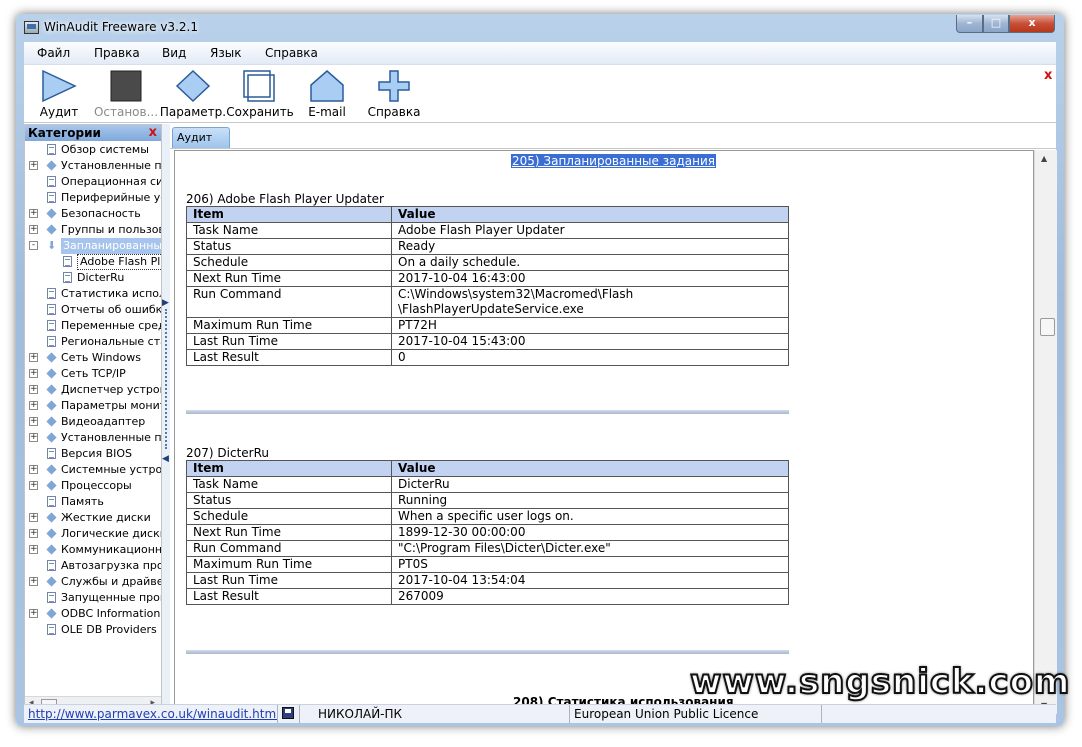 The height and width of the screenshot is (747, 1082). What do you see at coordinates (93, 614) in the screenshot?
I see `tree-item: + ODBC Information` at bounding box center [93, 614].